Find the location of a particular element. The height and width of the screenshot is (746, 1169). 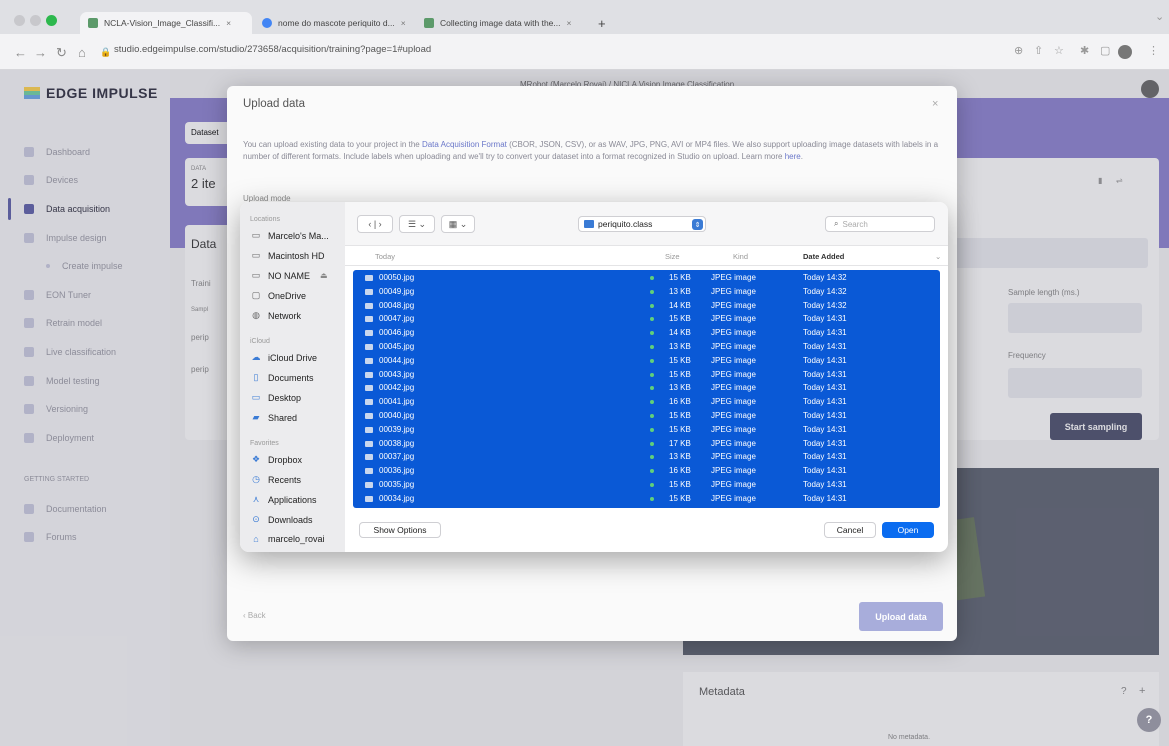

finder-location-no-name: ▭ NO NAME ⏏ is located at coordinates (289, 275).